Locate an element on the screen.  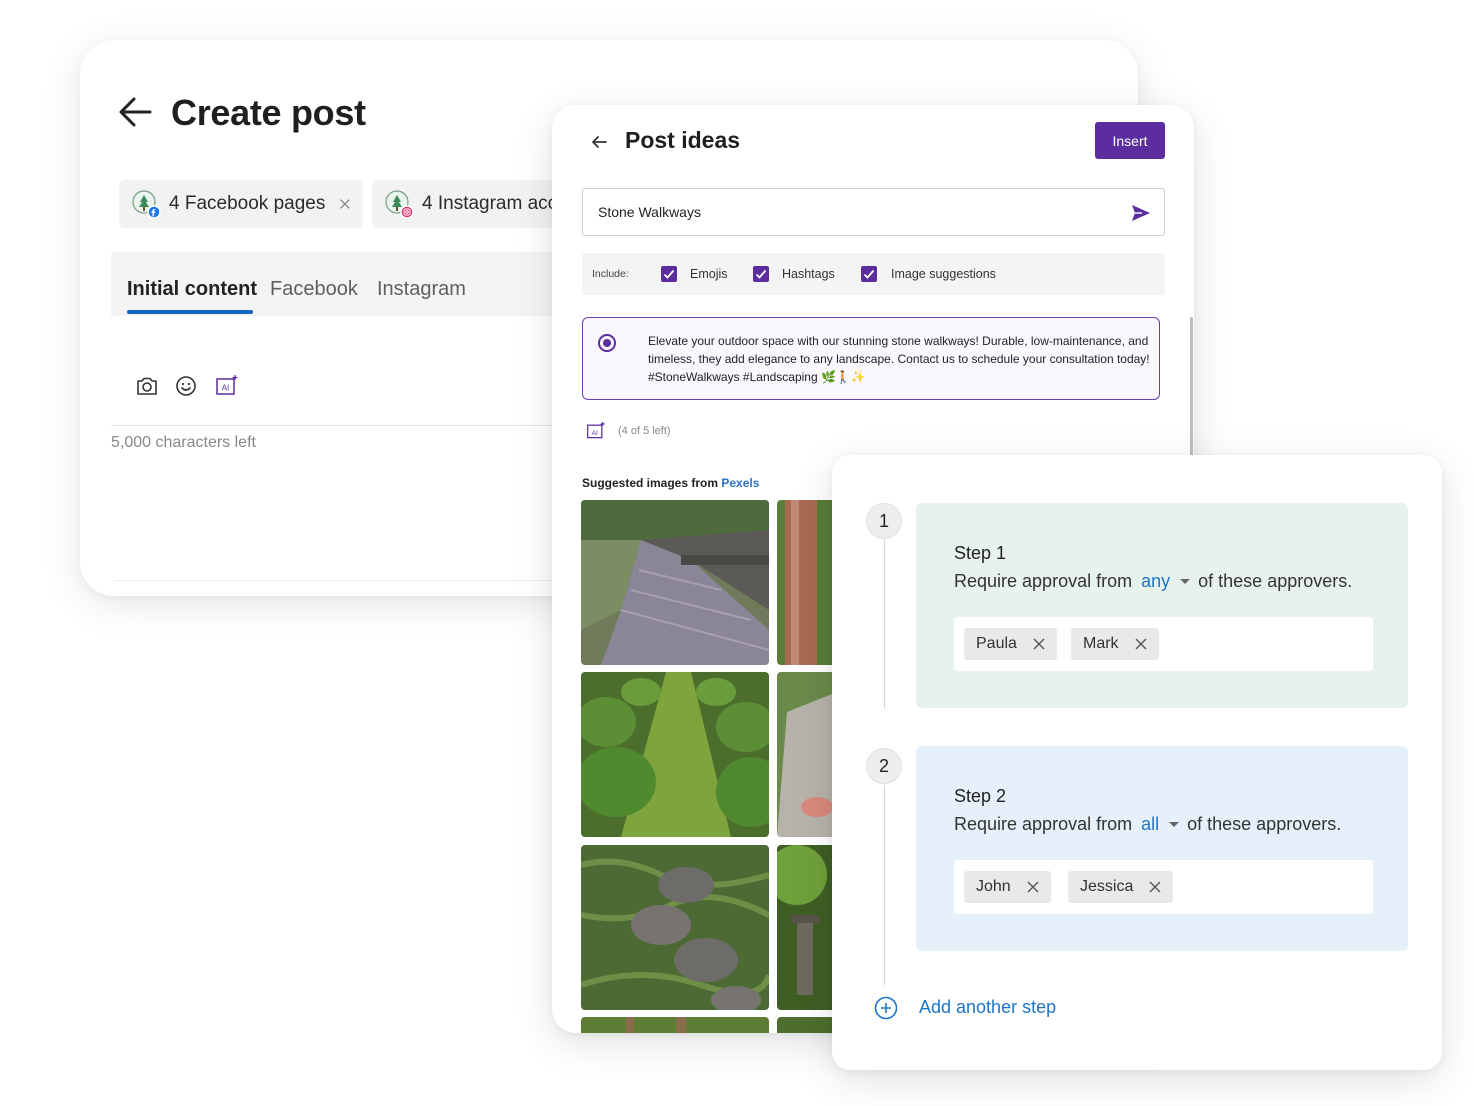
send-icon is located at coordinates (1141, 213).